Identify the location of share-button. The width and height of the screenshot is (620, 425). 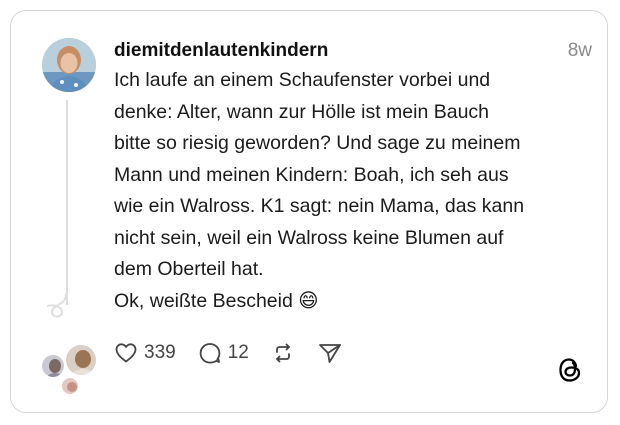
(330, 353).